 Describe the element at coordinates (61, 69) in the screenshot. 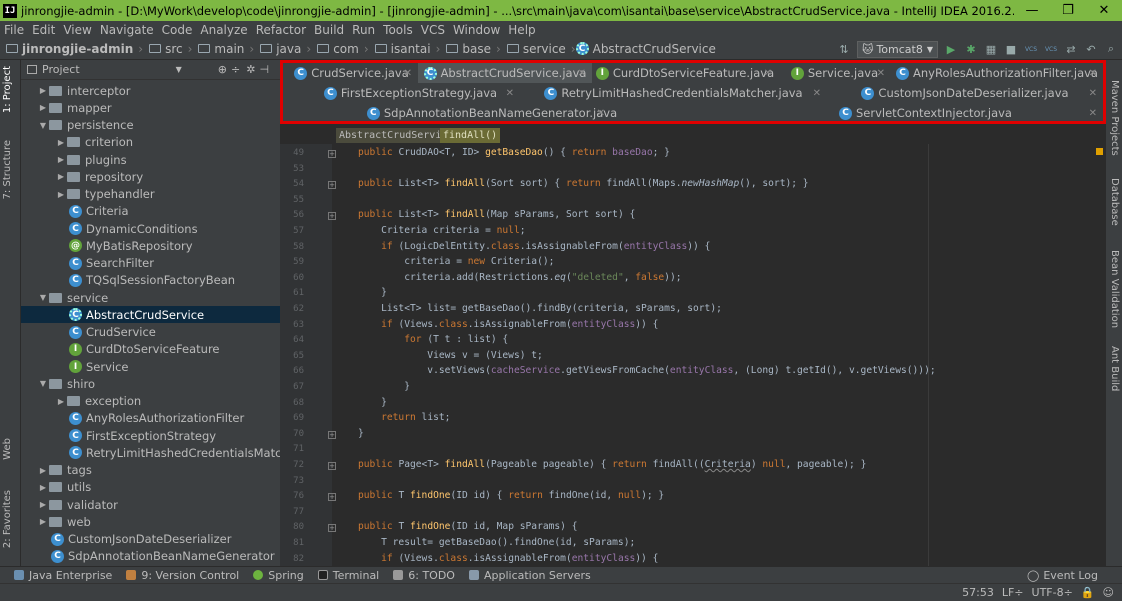

I see `project-panel-title: Project` at that location.